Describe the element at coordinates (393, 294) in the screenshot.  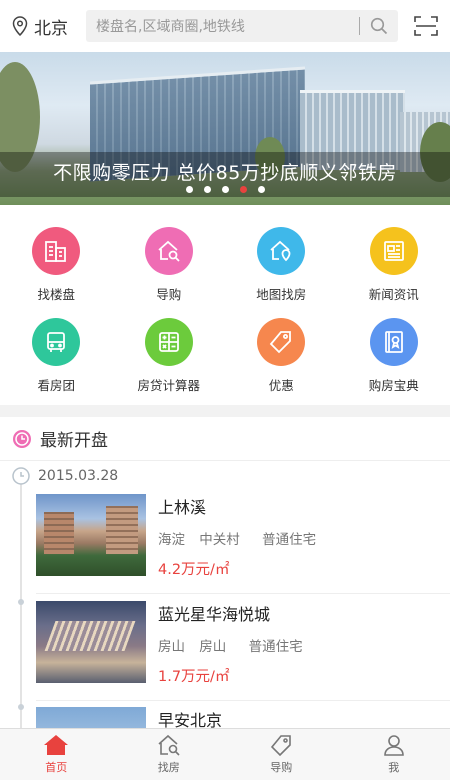
I see `grid-label: 新闻资讯` at that location.